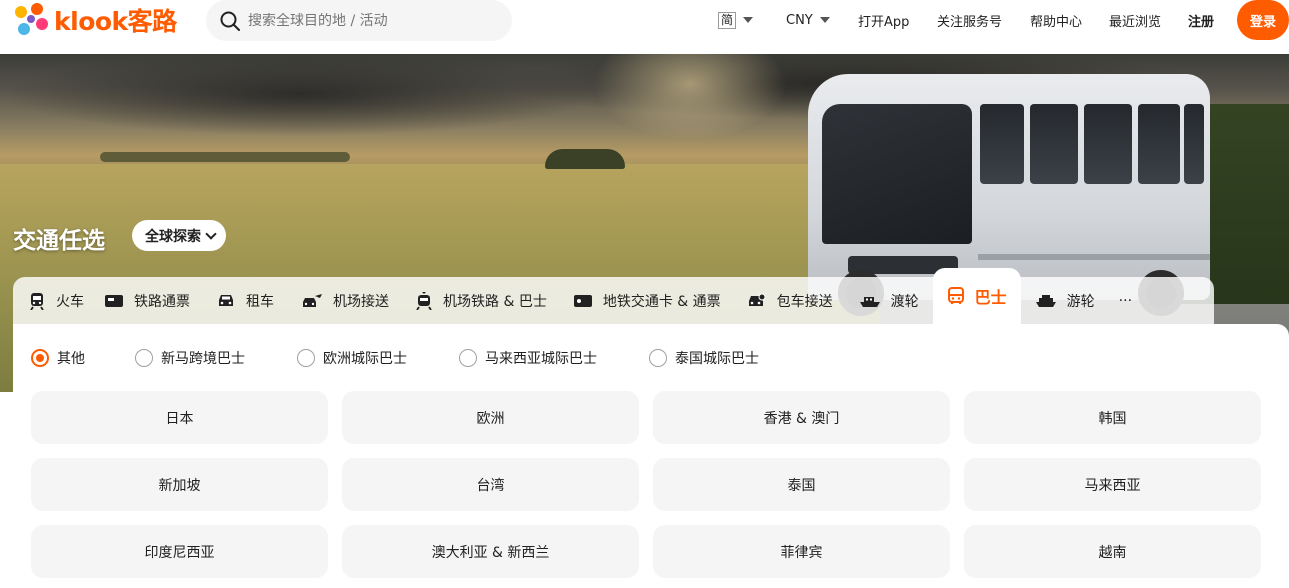 Image resolution: width=1289 pixels, height=588 pixels. I want to click on klook-logo-icon, so click(31, 20).